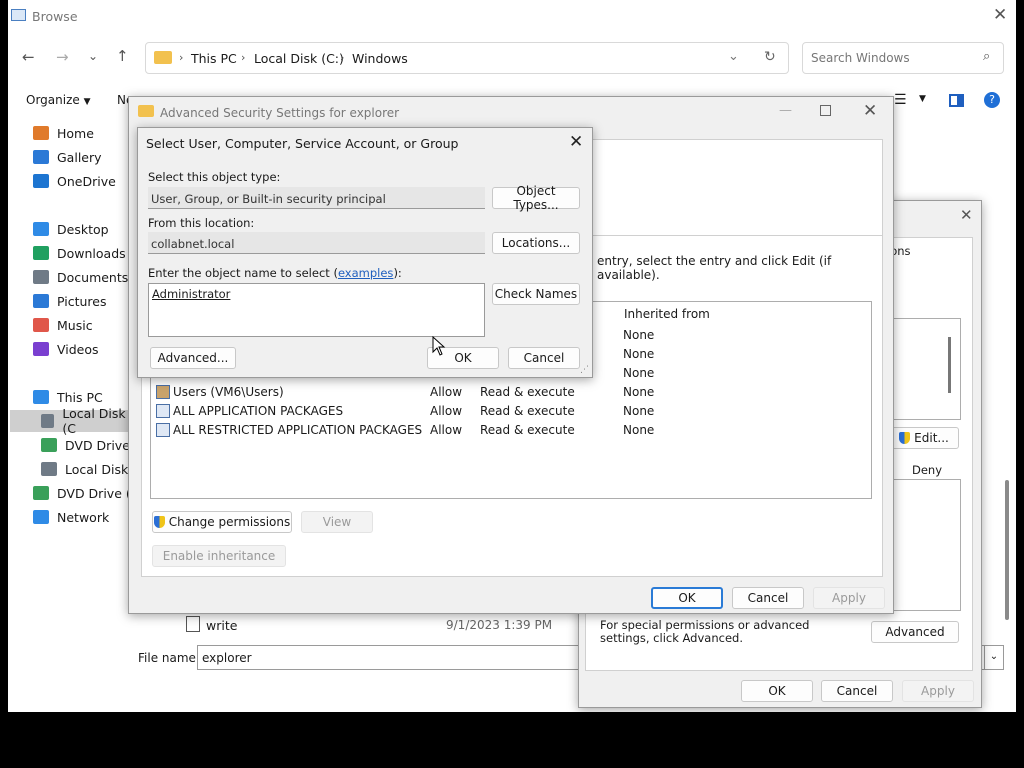 The height and width of the screenshot is (768, 1024). I want to click on advanced-apply-button: Apply, so click(849, 598).